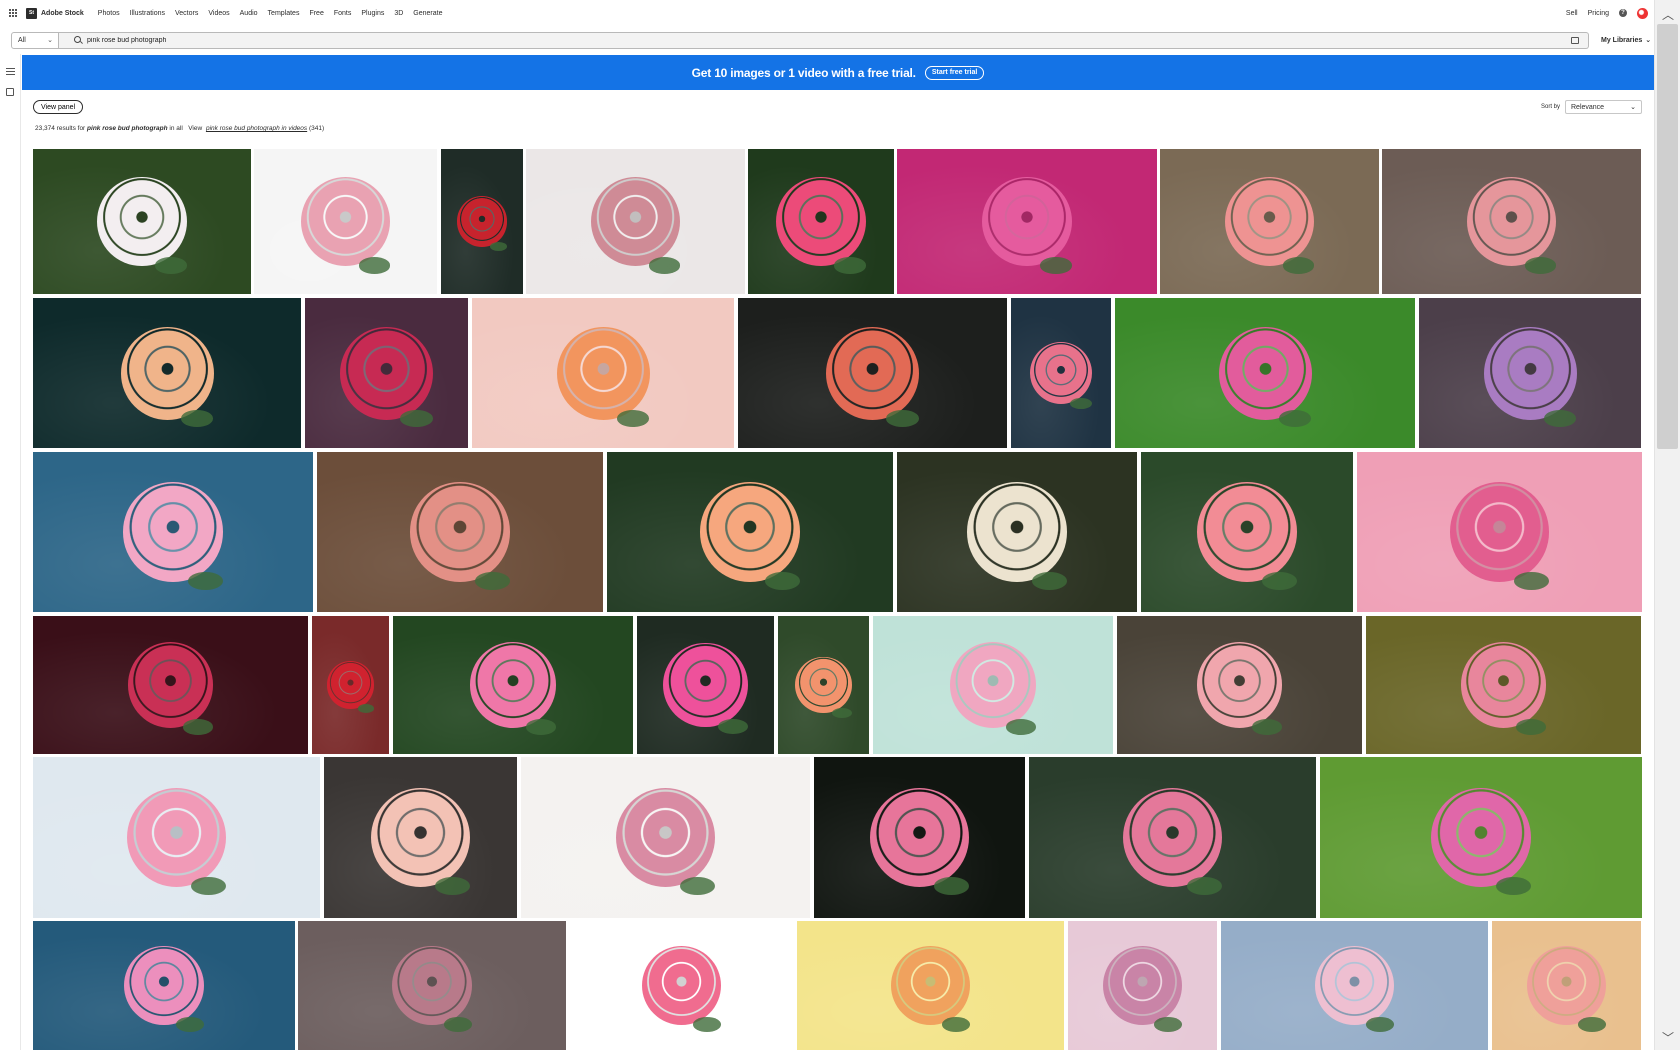 The width and height of the screenshot is (1680, 1050). Describe the element at coordinates (218, 13) in the screenshot. I see `nav-videos: Videos` at that location.